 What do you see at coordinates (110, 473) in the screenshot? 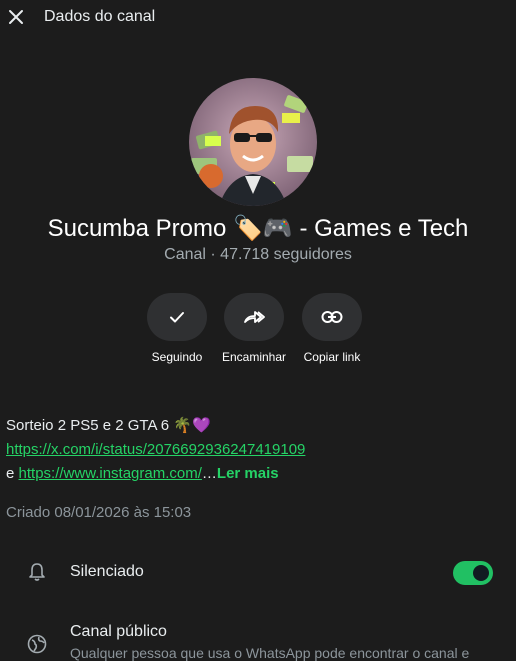
I see `description-link-instagram: https://www.instagram.com/` at bounding box center [110, 473].